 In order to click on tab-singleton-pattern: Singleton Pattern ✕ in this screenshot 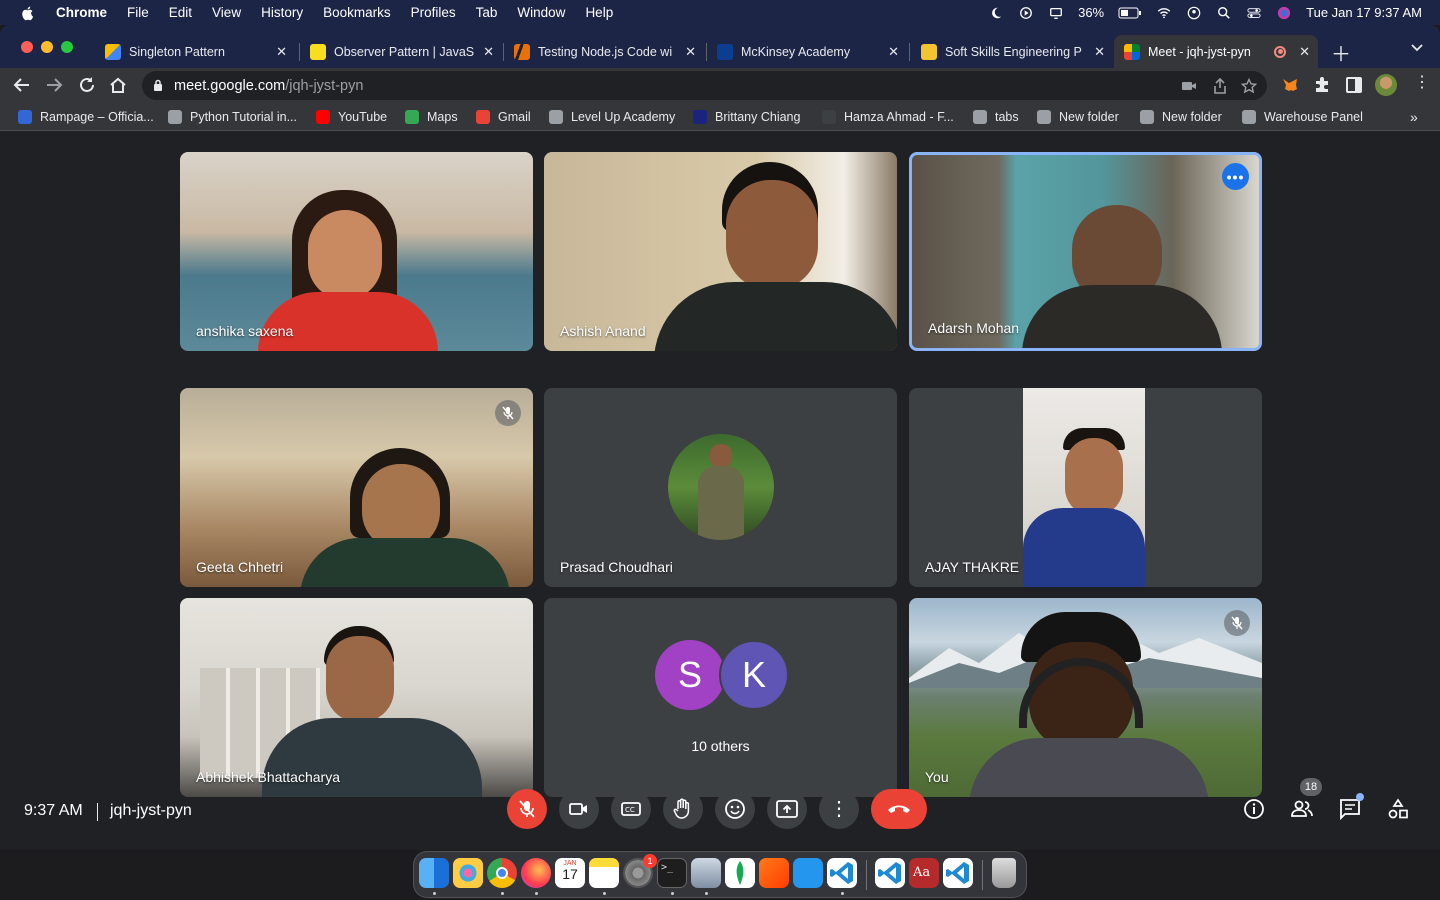, I will do `click(195, 51)`.